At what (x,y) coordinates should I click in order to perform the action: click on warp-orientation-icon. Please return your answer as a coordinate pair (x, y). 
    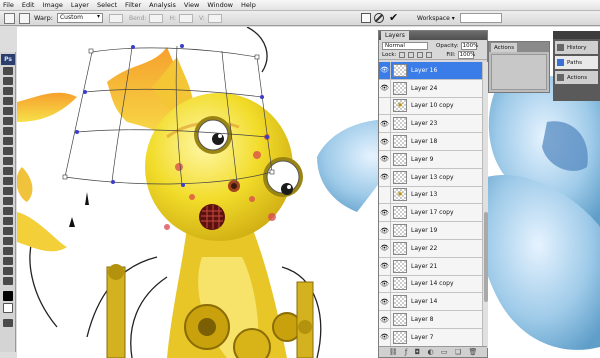
    Looking at the image, I should click on (115, 18).